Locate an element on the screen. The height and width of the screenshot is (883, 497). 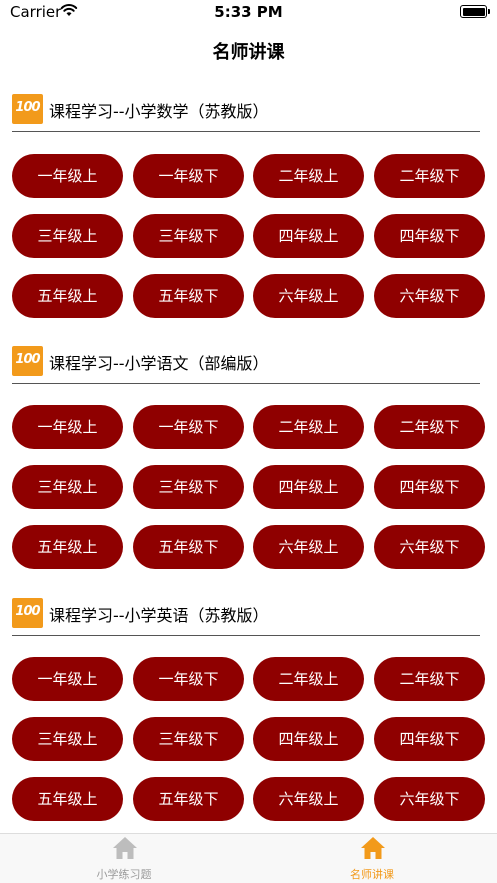
status-bar: Carrier 5:33 PM is located at coordinates (248, 13).